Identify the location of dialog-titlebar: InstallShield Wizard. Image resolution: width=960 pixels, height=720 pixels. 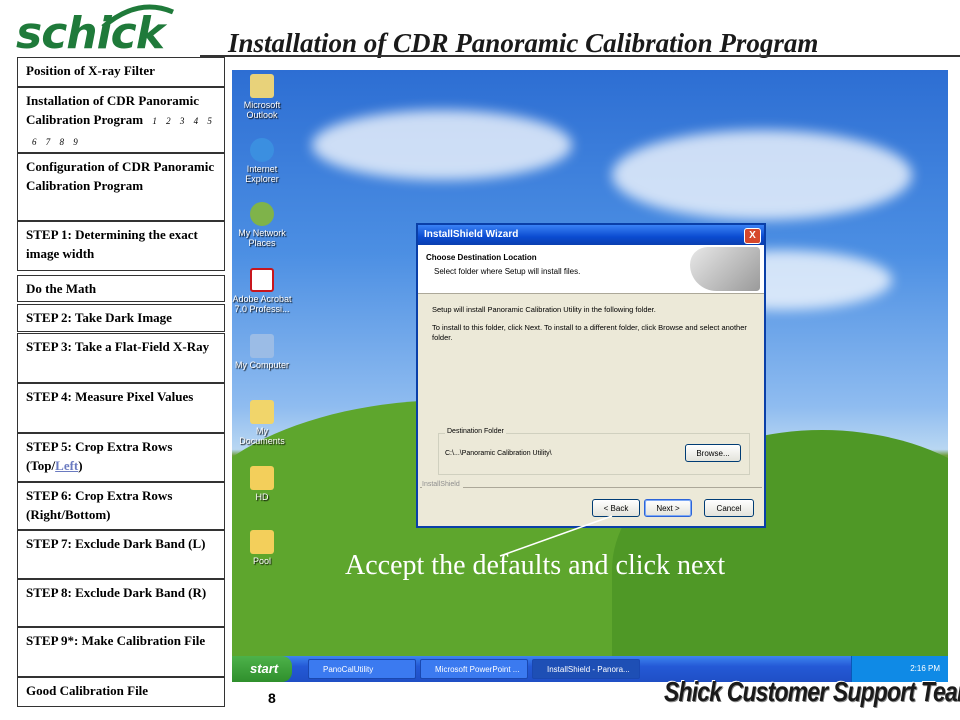
(591, 235).